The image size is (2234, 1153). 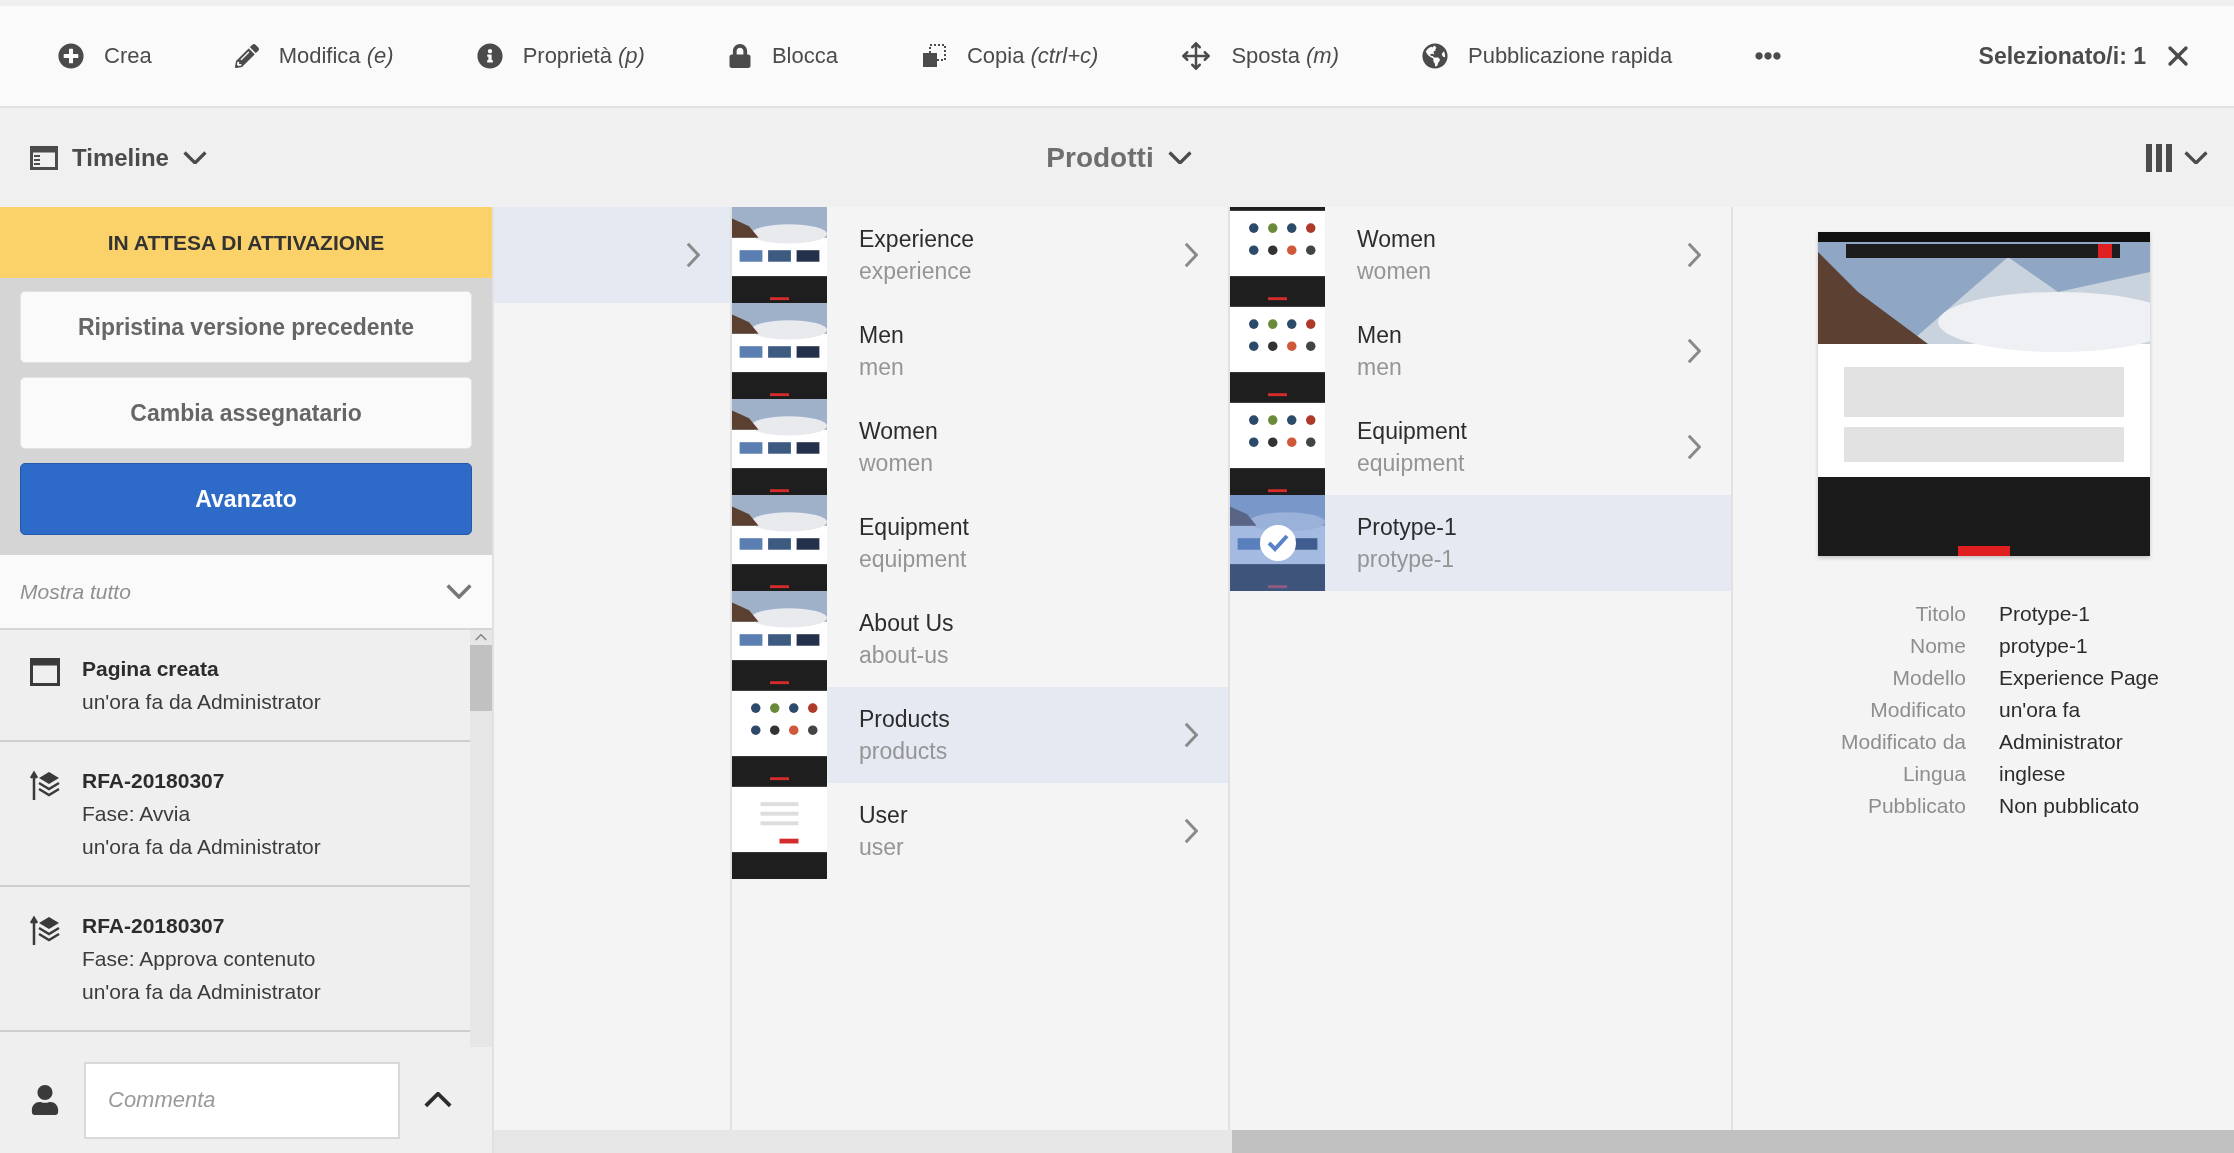 I want to click on action-button: Ripristina versione precedente, so click(x=246, y=327).